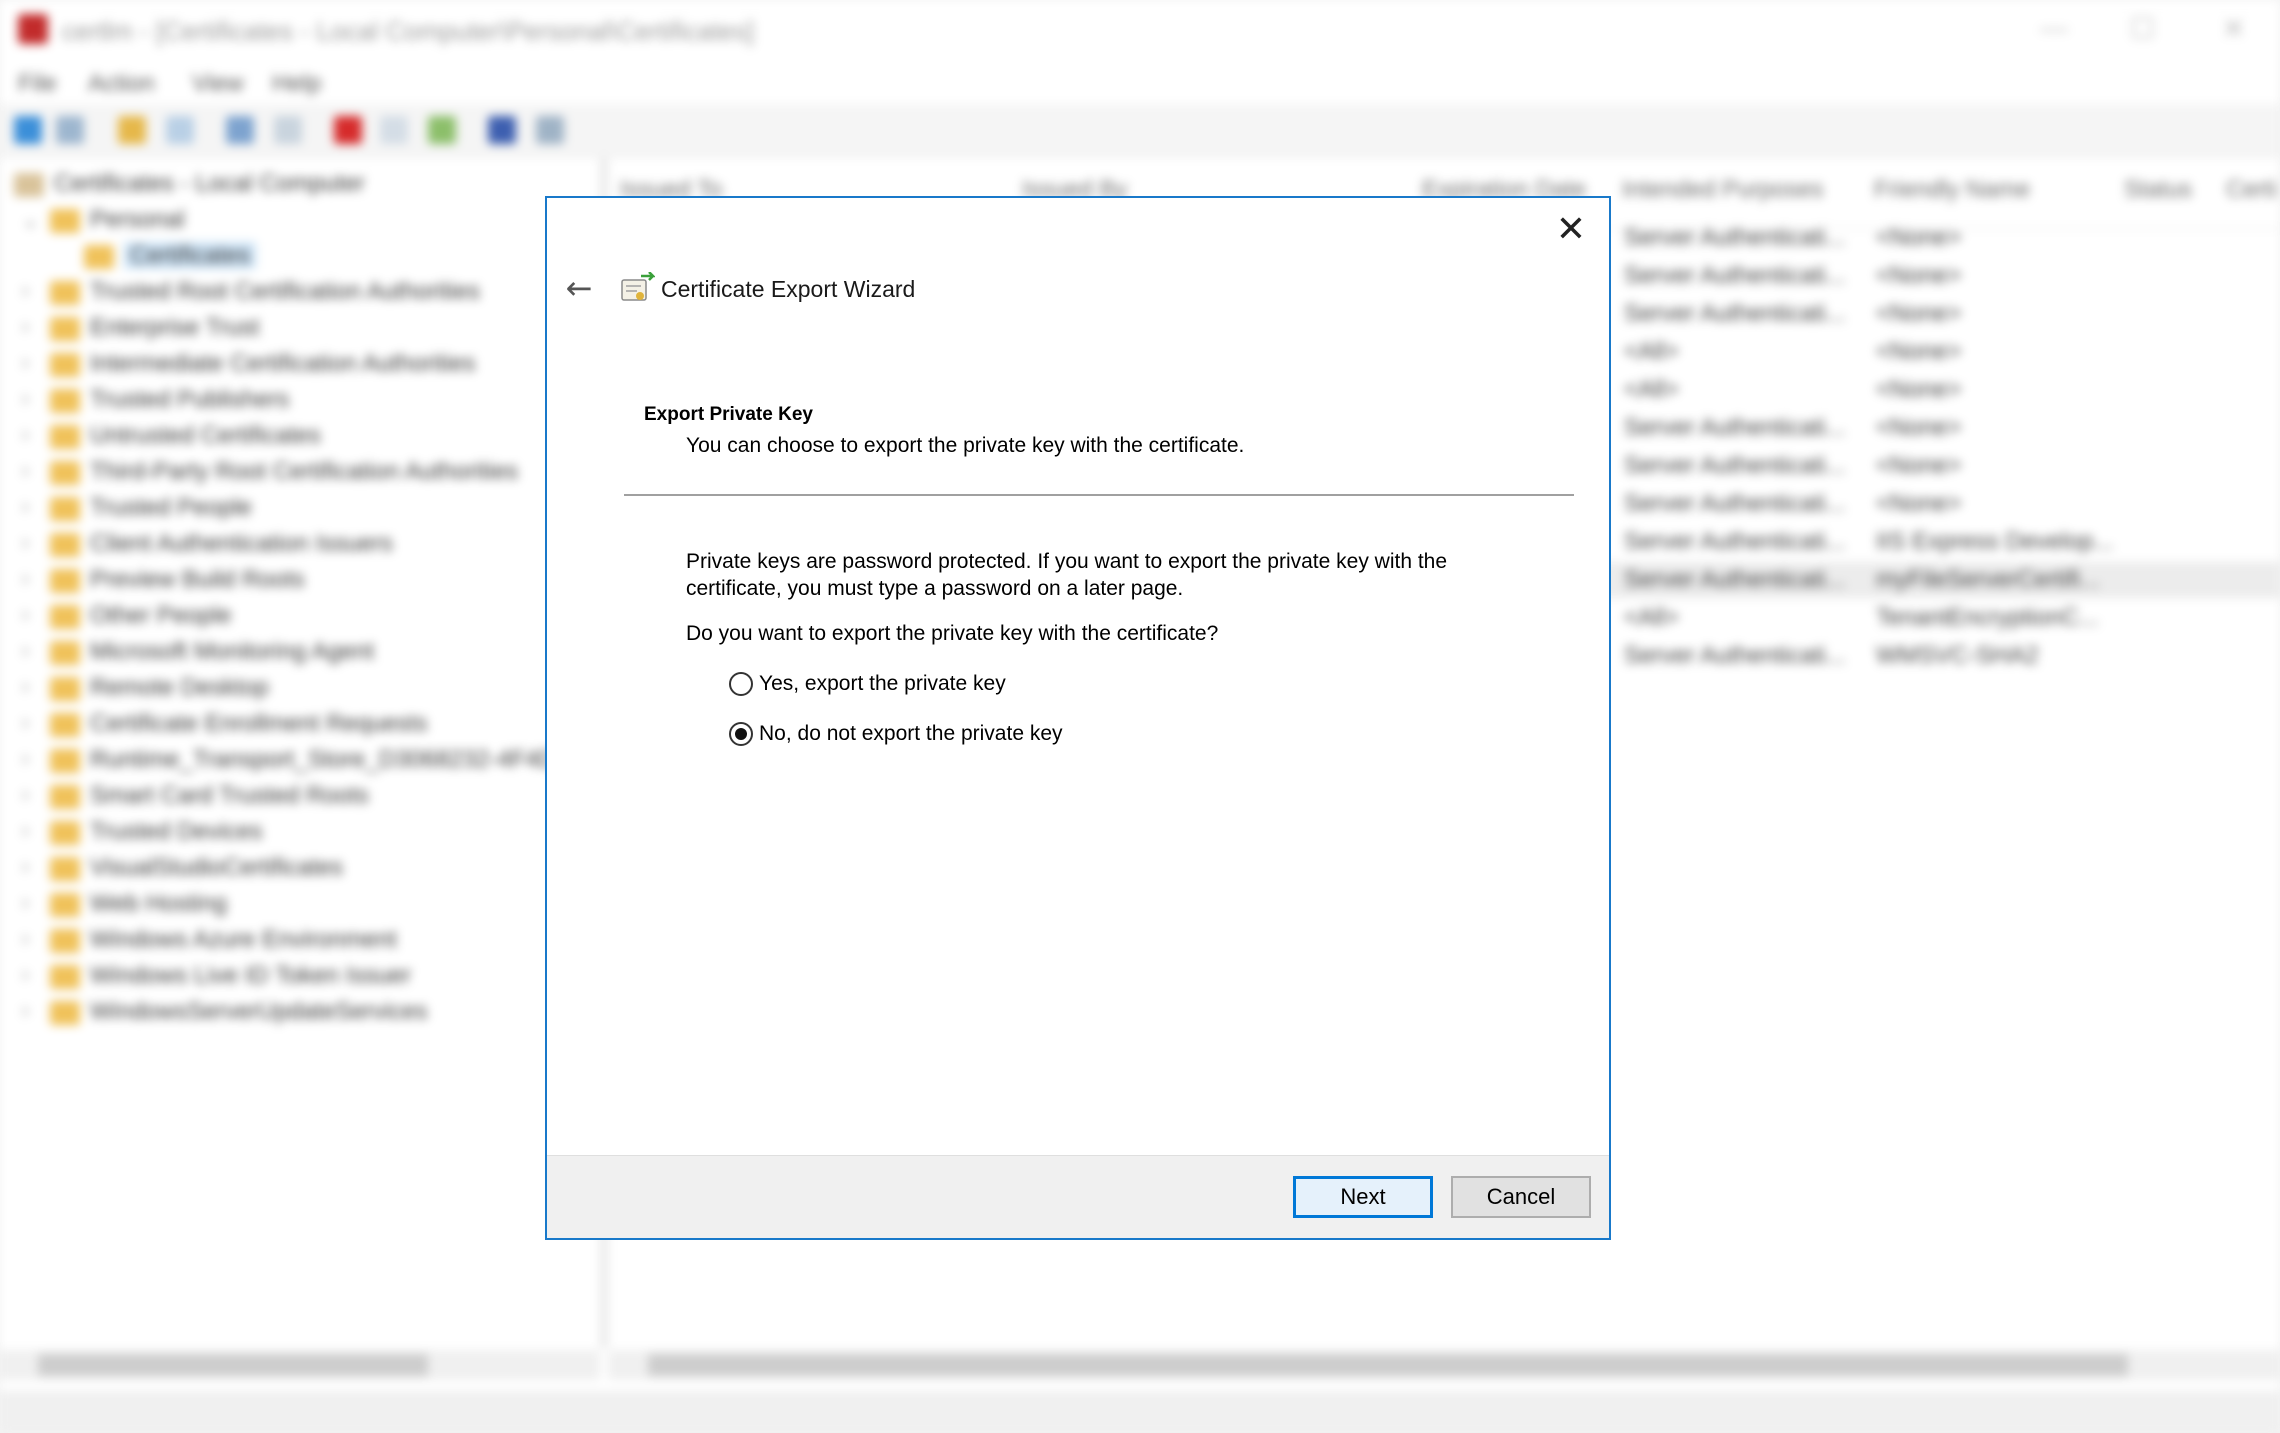  Describe the element at coordinates (394, 130) in the screenshot. I see `refresh-icon` at that location.